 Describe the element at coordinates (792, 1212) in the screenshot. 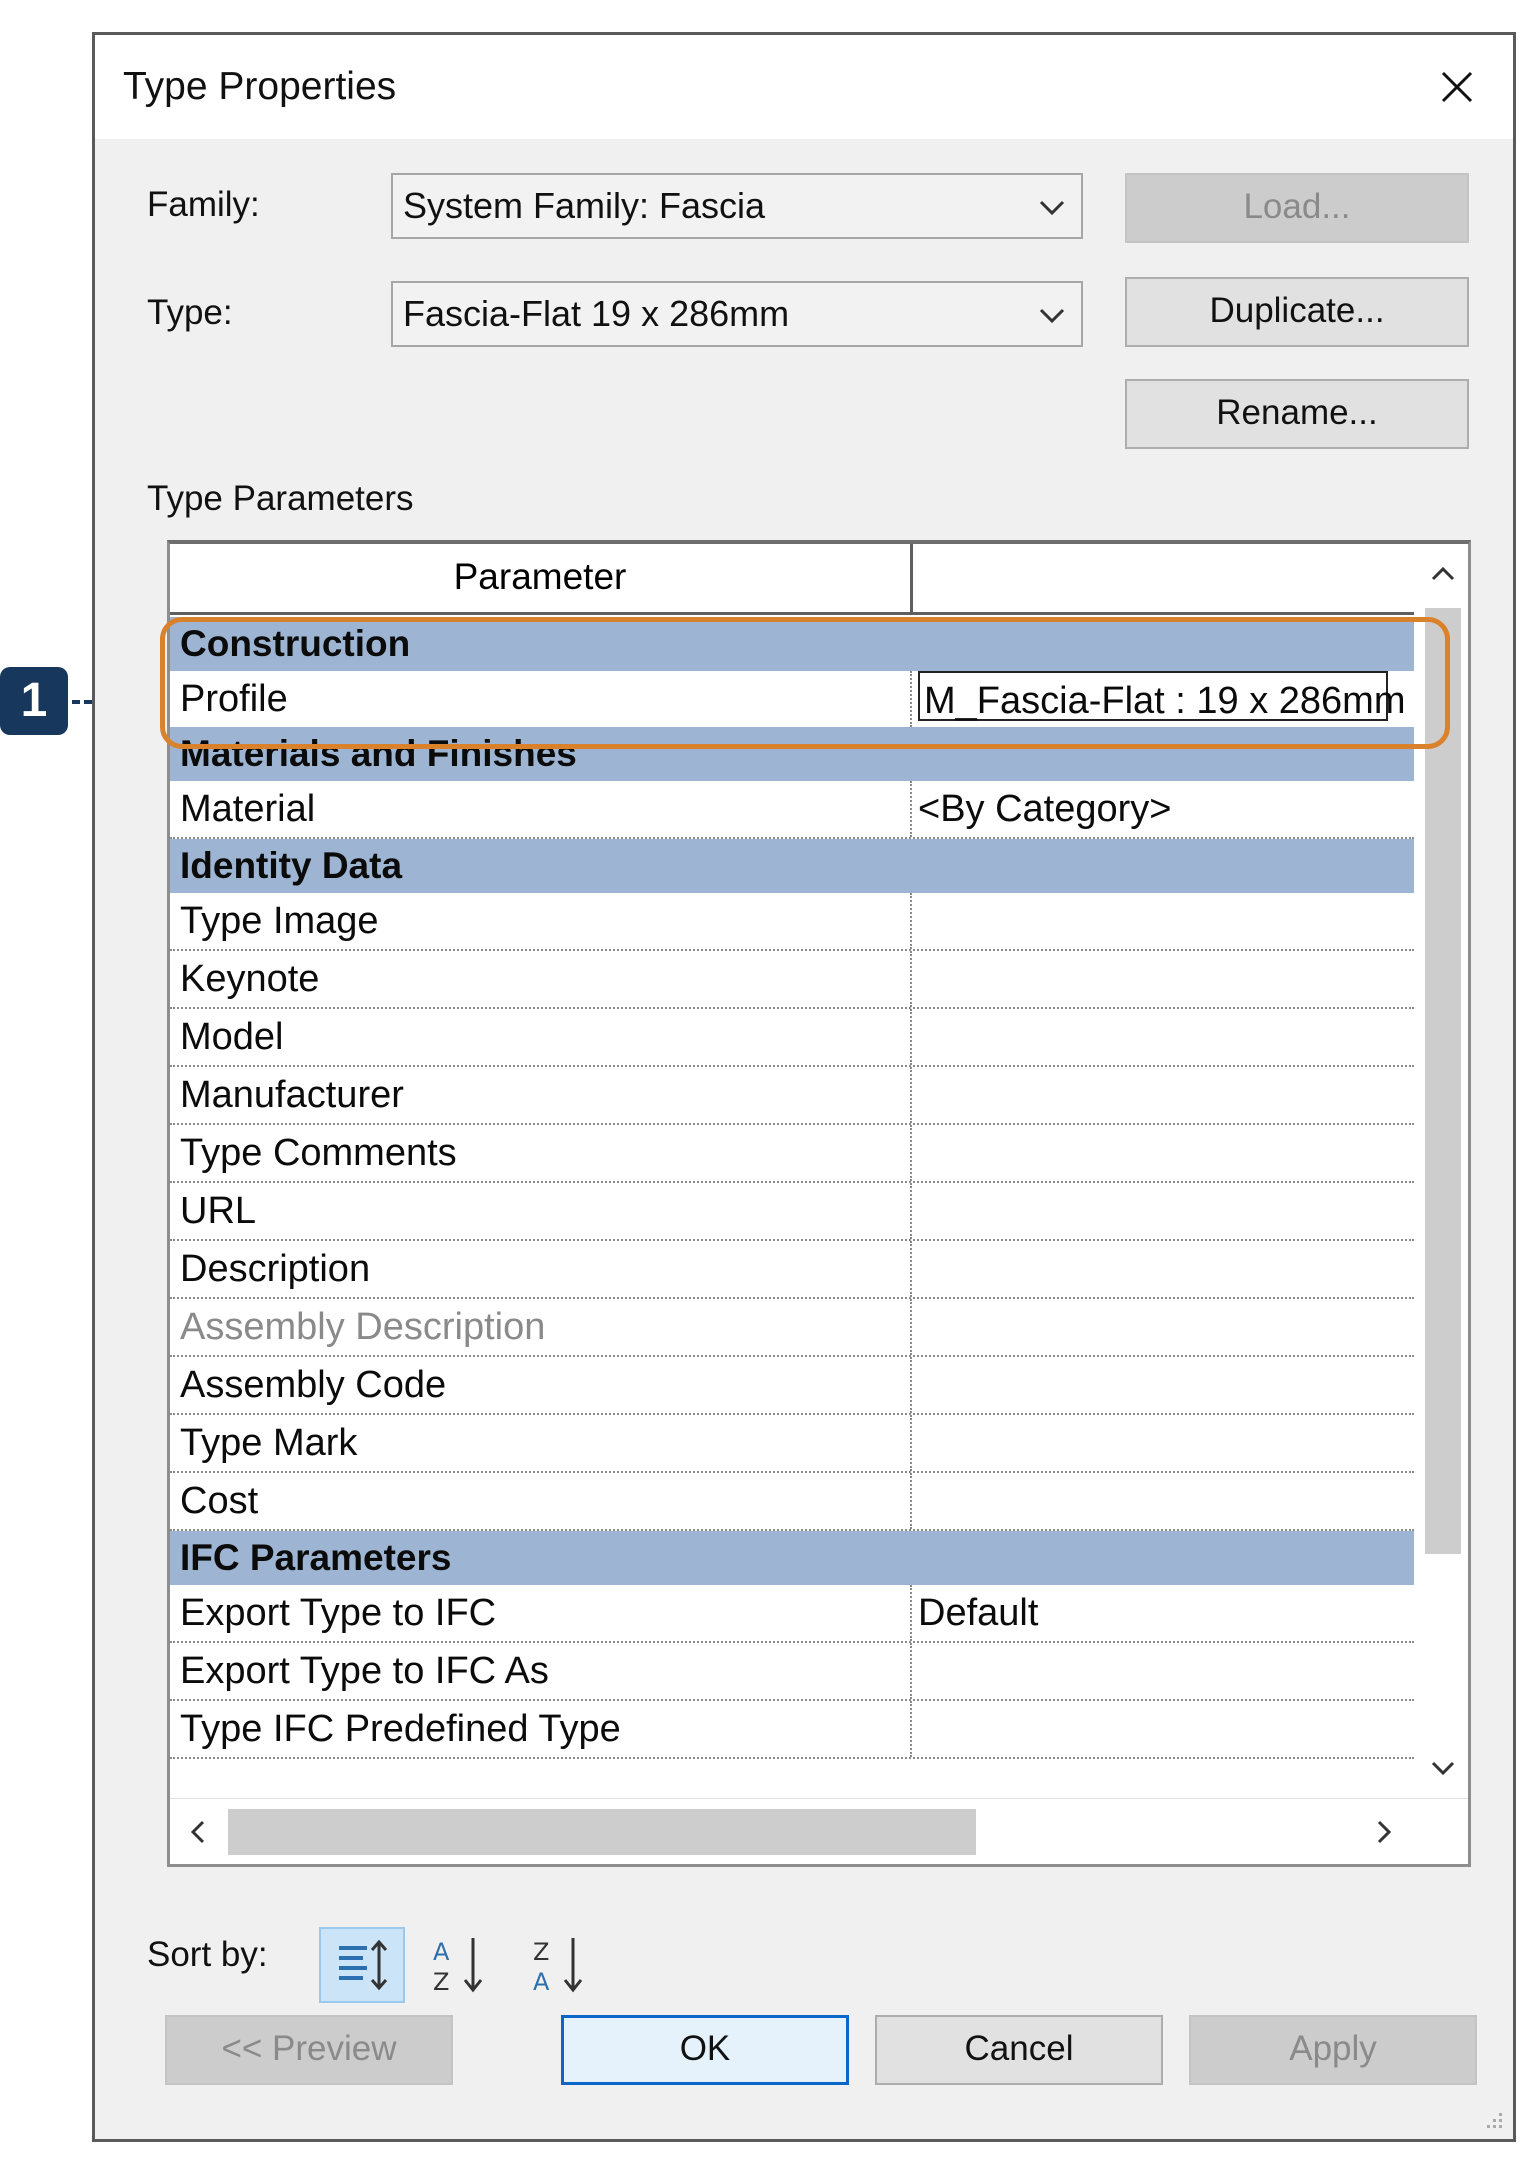

I see `parameter-row: URL` at that location.